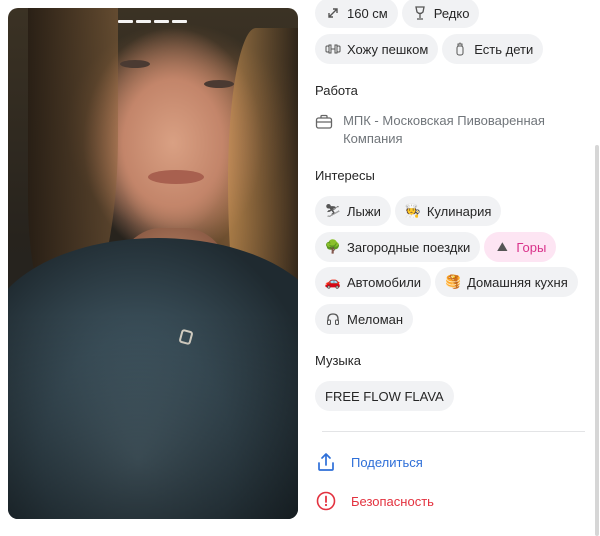  What do you see at coordinates (409, 247) in the screenshot?
I see `interest-label: Загородные поездки` at bounding box center [409, 247].